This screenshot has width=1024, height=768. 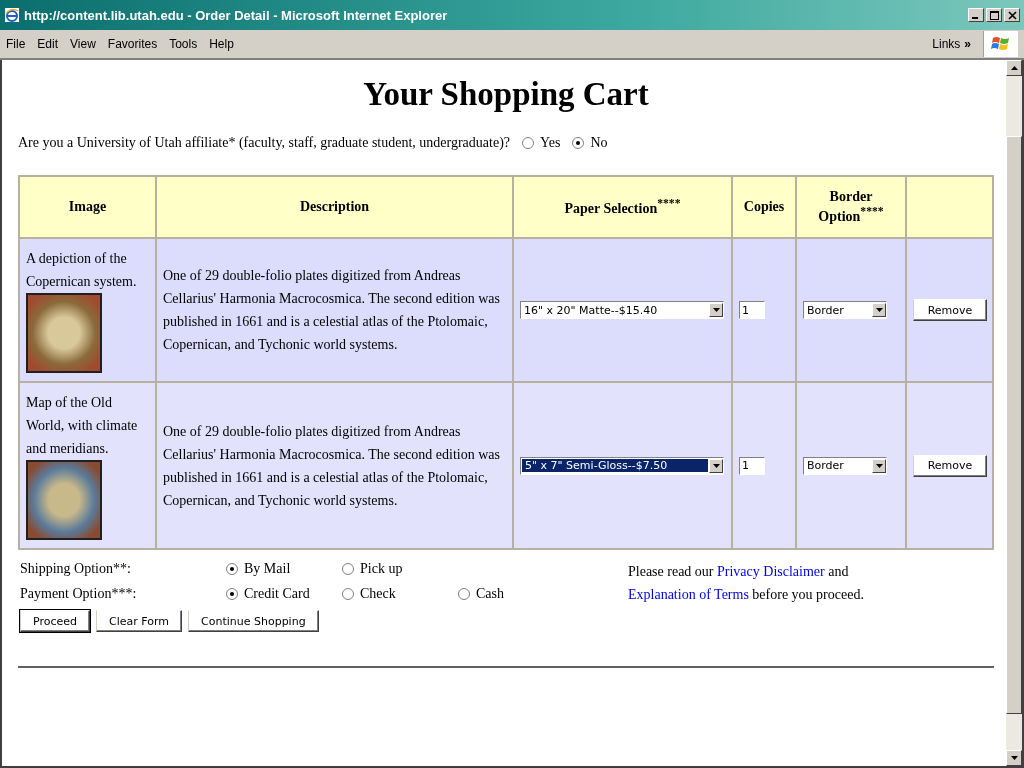 What do you see at coordinates (851, 207) in the screenshot?
I see `column-header: Border Option$^{****}$` at bounding box center [851, 207].